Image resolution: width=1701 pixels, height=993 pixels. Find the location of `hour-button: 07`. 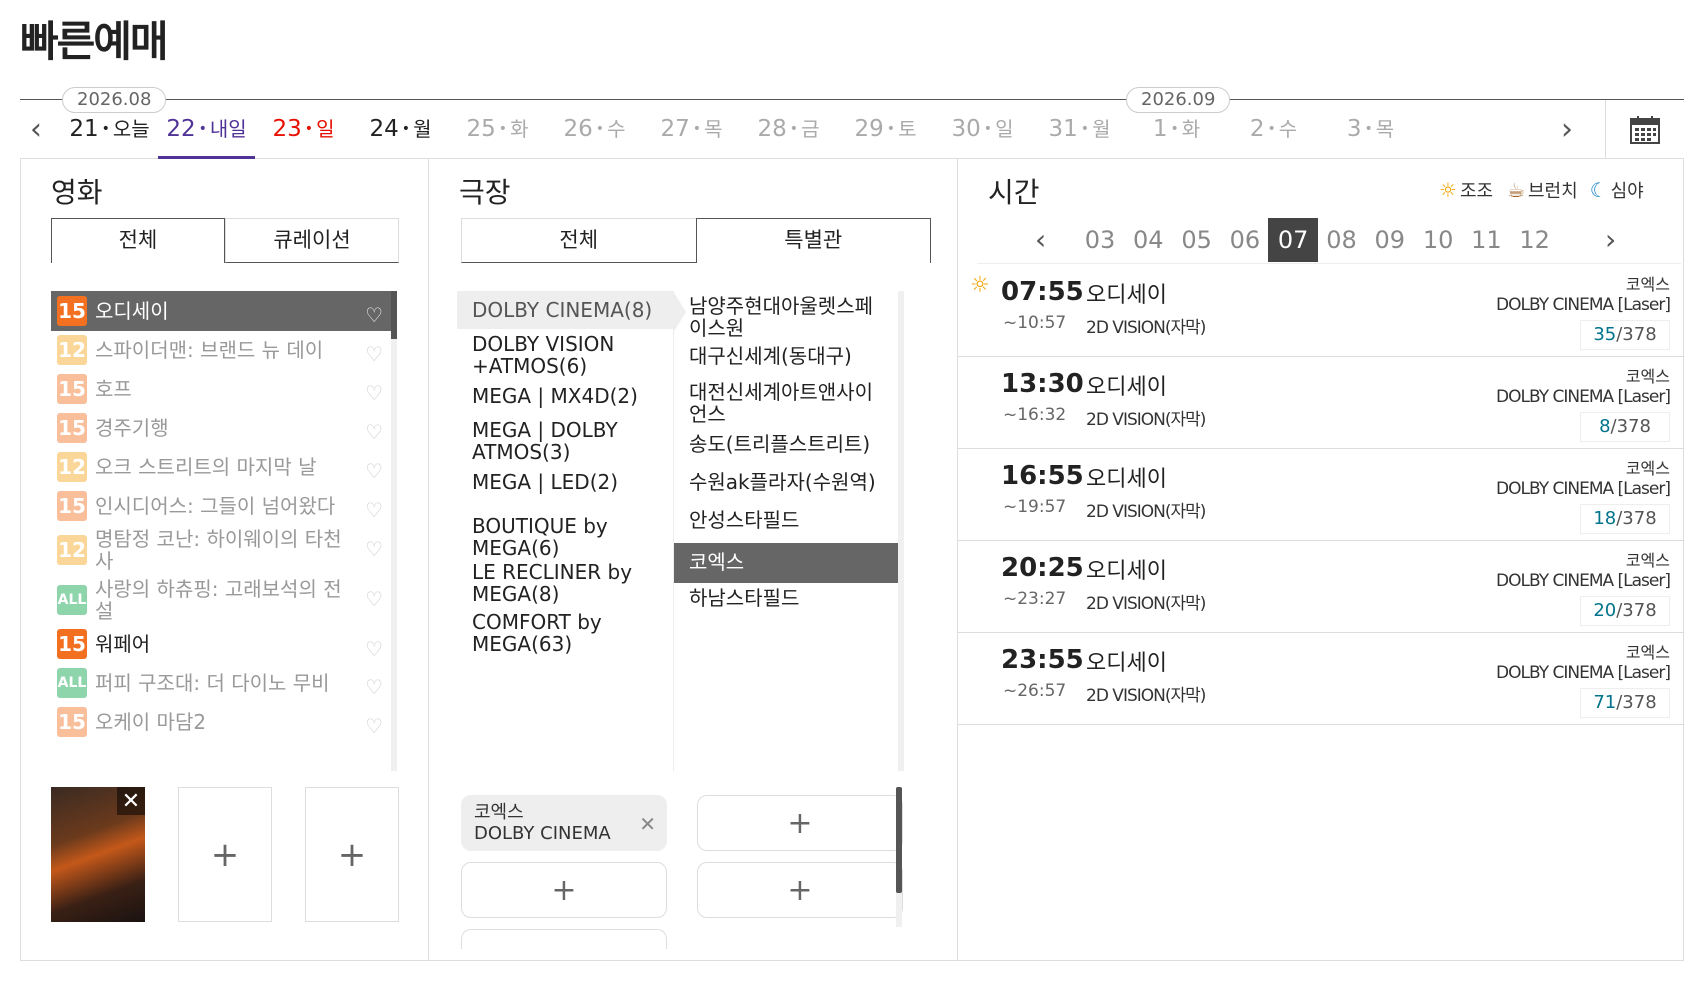

hour-button: 07 is located at coordinates (1293, 240).